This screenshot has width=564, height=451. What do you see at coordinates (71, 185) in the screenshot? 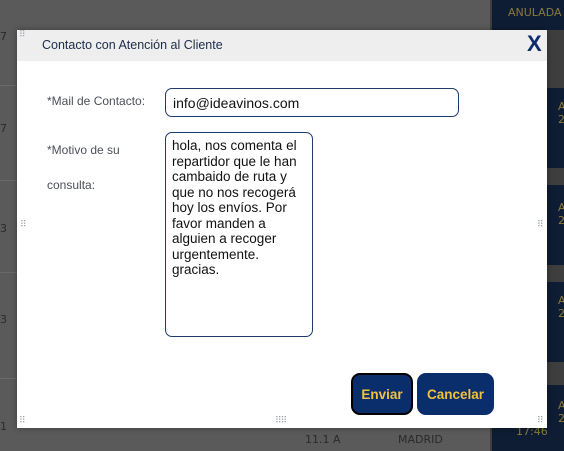
I see `motivo-label: consulta:` at bounding box center [71, 185].